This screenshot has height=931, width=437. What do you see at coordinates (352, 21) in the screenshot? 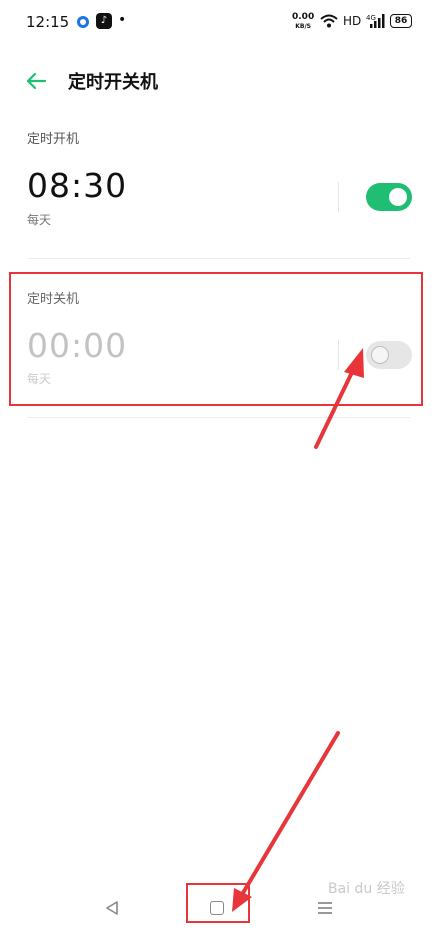
I see `hd-indicator: HD` at bounding box center [352, 21].